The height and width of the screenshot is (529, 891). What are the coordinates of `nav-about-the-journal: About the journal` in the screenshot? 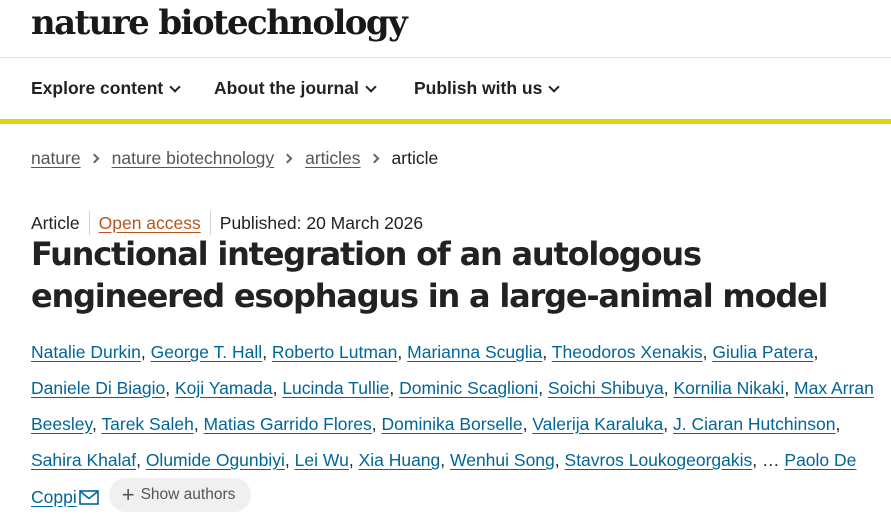 It's located at (295, 88).